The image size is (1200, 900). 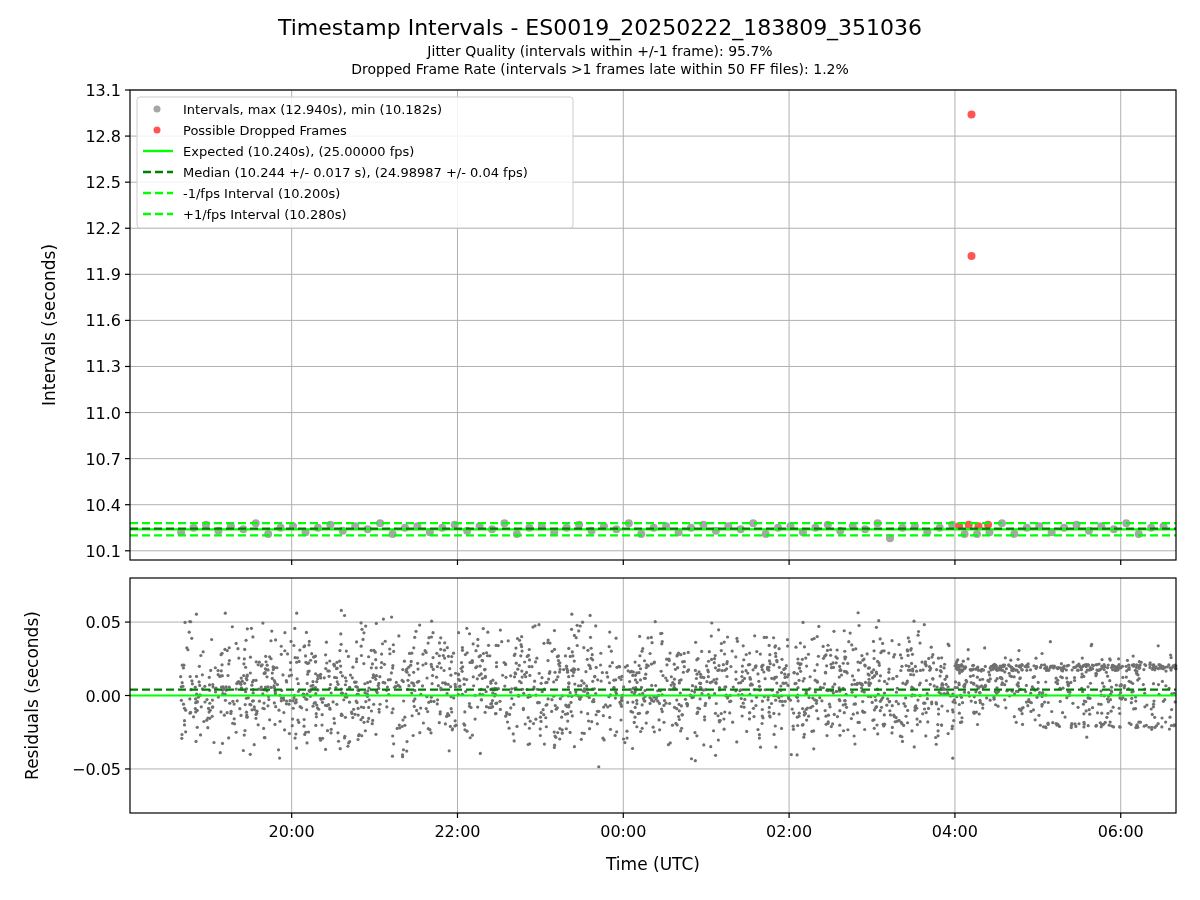 What do you see at coordinates (789, 831) in the screenshot?
I see `x-tick-label: 02:00` at bounding box center [789, 831].